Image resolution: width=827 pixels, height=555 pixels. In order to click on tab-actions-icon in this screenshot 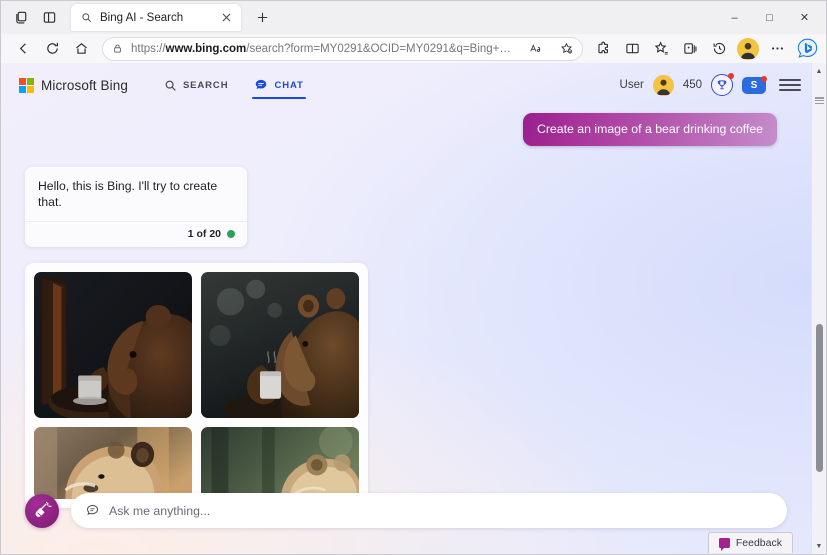, I will do `click(21, 18)`.